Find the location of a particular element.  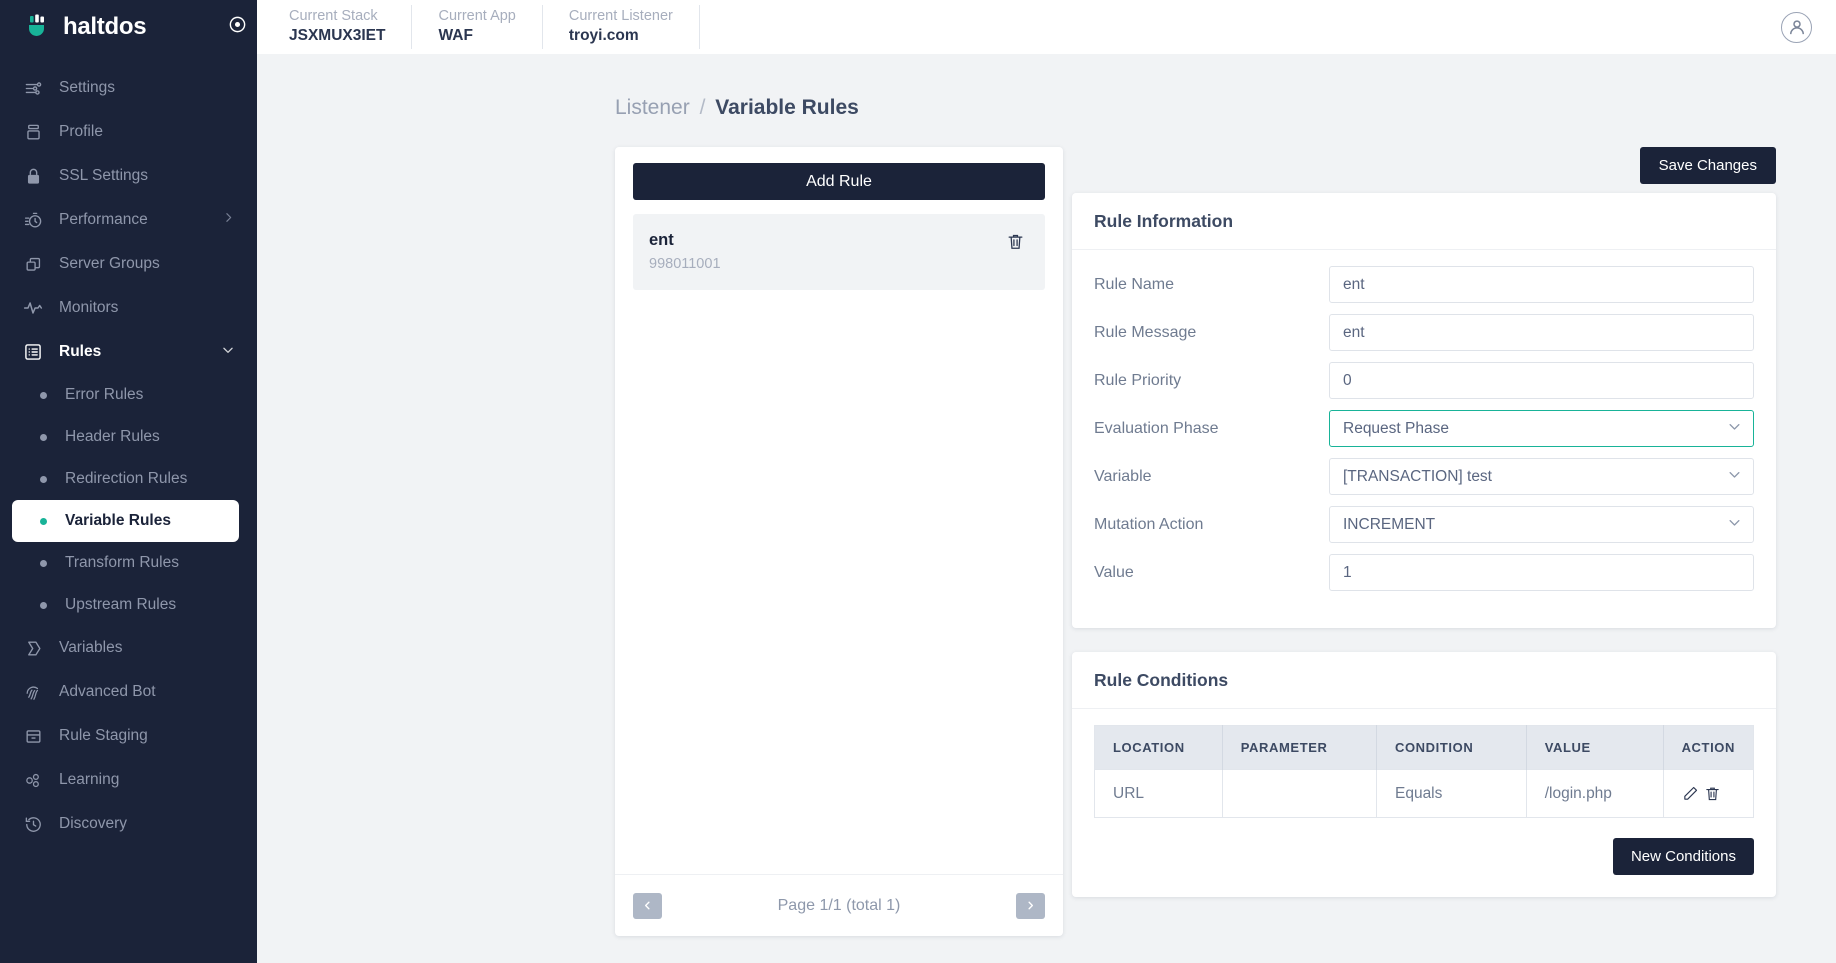

sidebar-item-settings: Settings is located at coordinates (128, 88).